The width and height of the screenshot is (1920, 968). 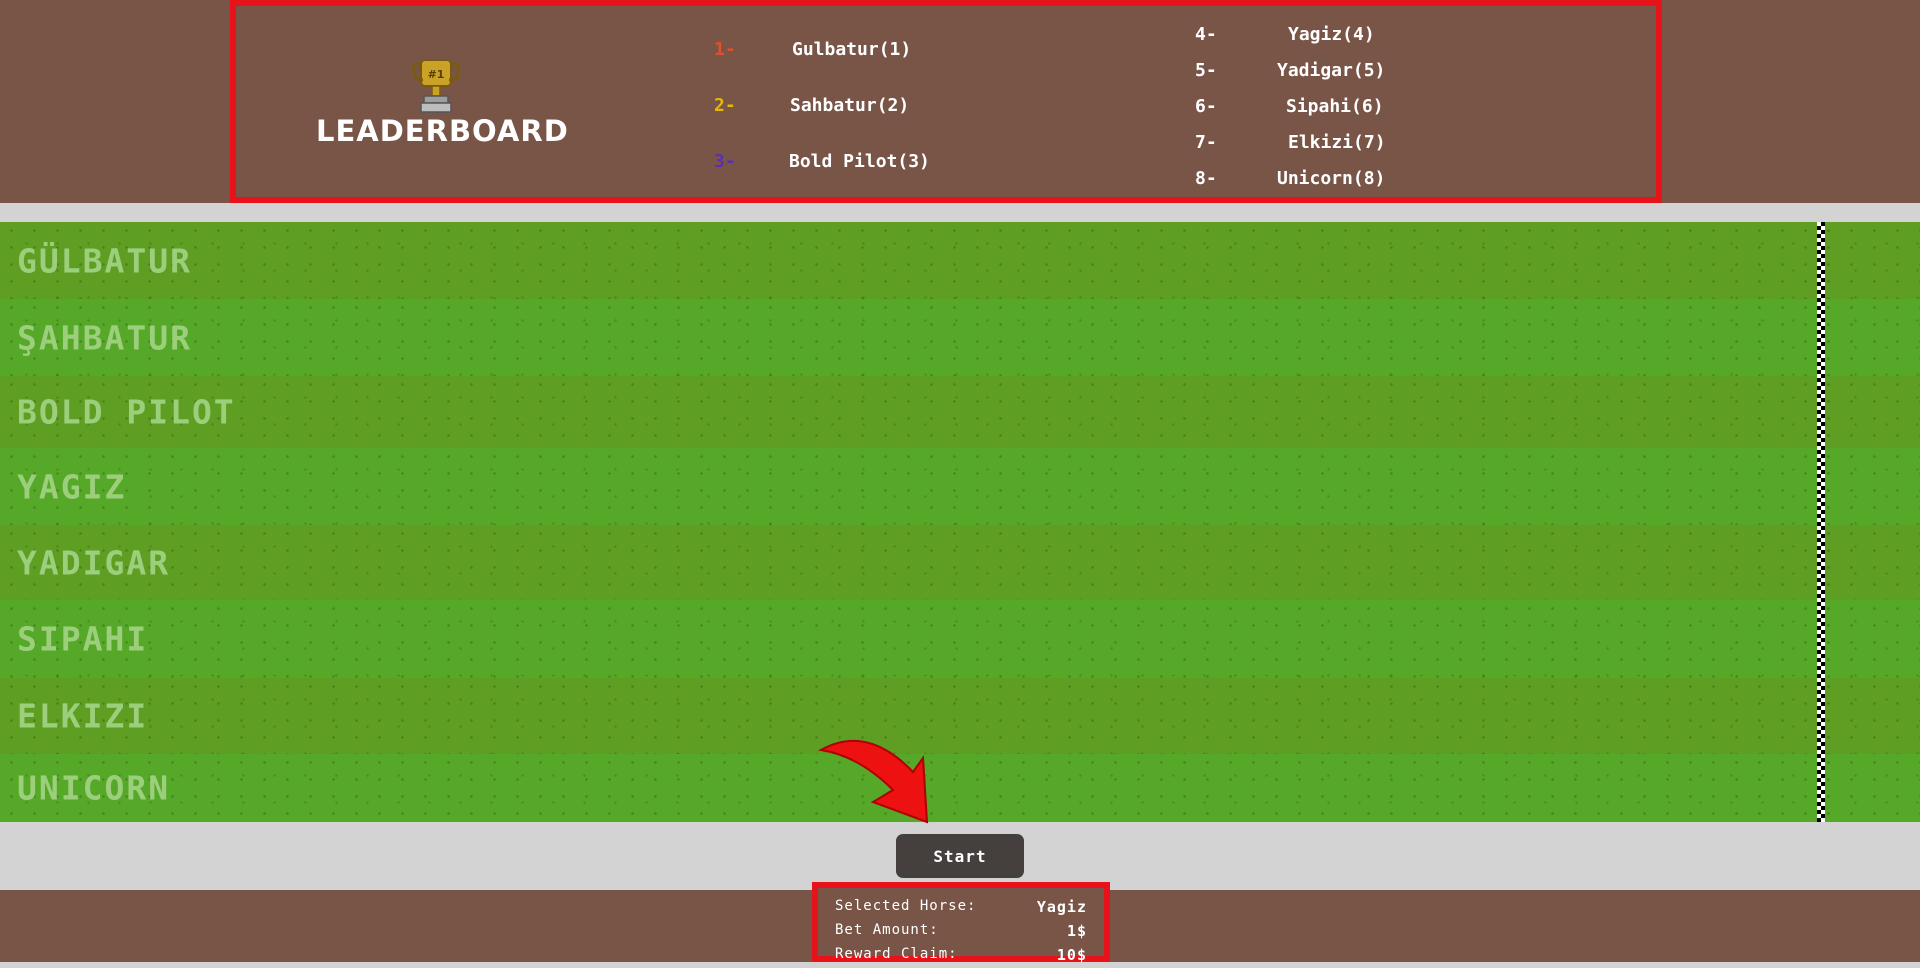 What do you see at coordinates (961, 957) in the screenshot?
I see `reward-claim-row: Reward Claim: 10$` at bounding box center [961, 957].